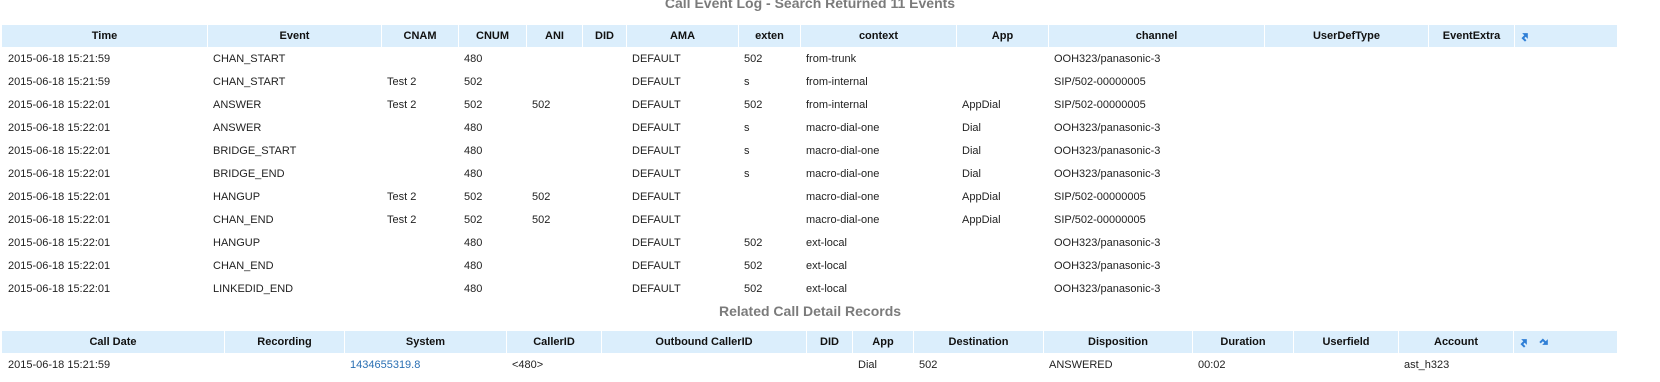  Describe the element at coordinates (492, 36) in the screenshot. I see `col-header-cnum: CNUM` at that location.